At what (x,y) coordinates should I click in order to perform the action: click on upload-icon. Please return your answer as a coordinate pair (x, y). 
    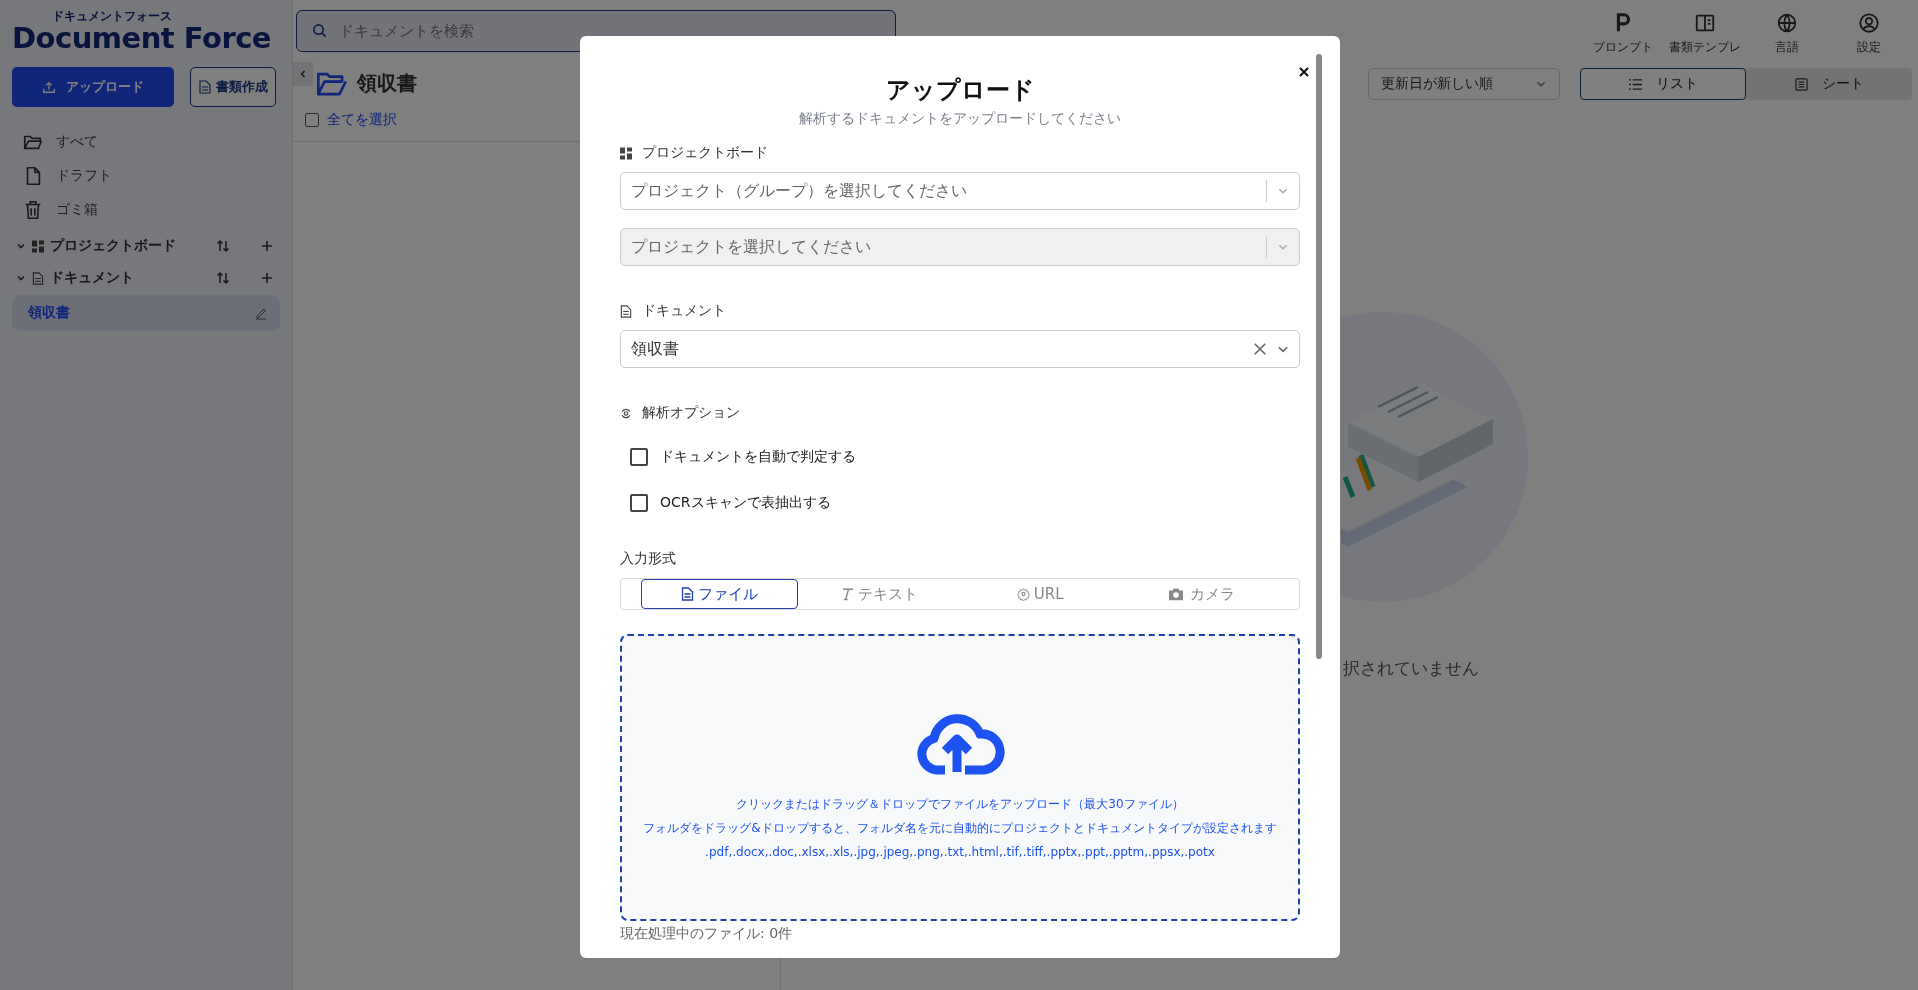
    Looking at the image, I should click on (49, 87).